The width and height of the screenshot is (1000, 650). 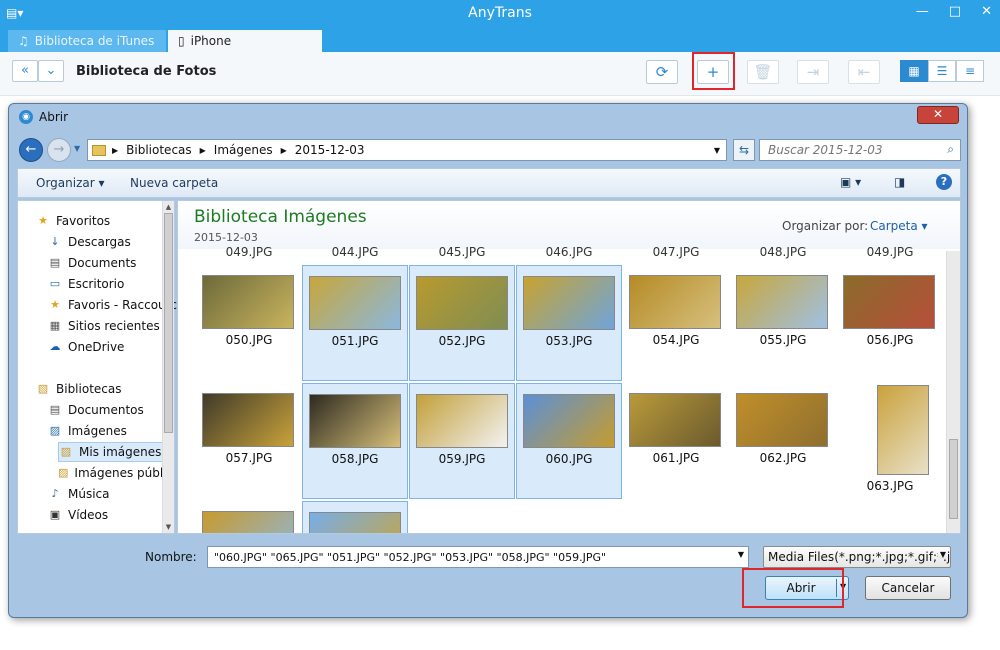 I want to click on new-folder-button: Nueva carpeta, so click(x=174, y=183).